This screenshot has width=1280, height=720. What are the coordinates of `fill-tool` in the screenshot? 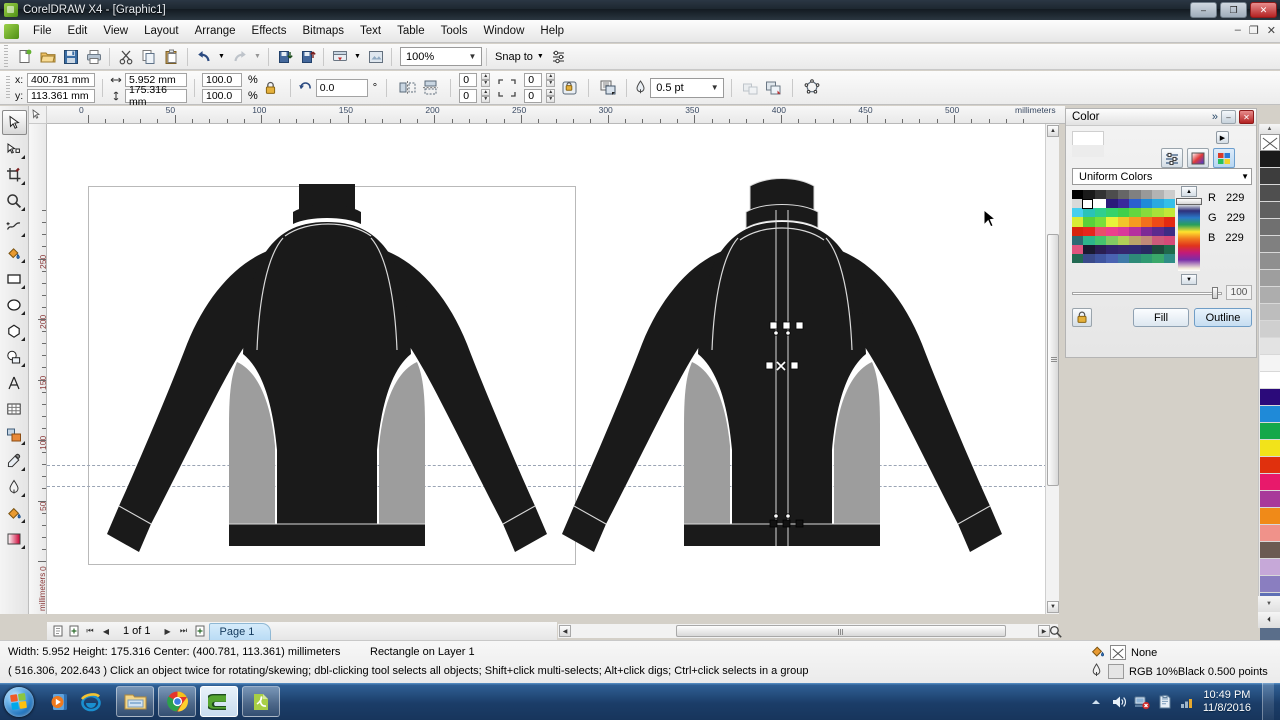 It's located at (14, 512).